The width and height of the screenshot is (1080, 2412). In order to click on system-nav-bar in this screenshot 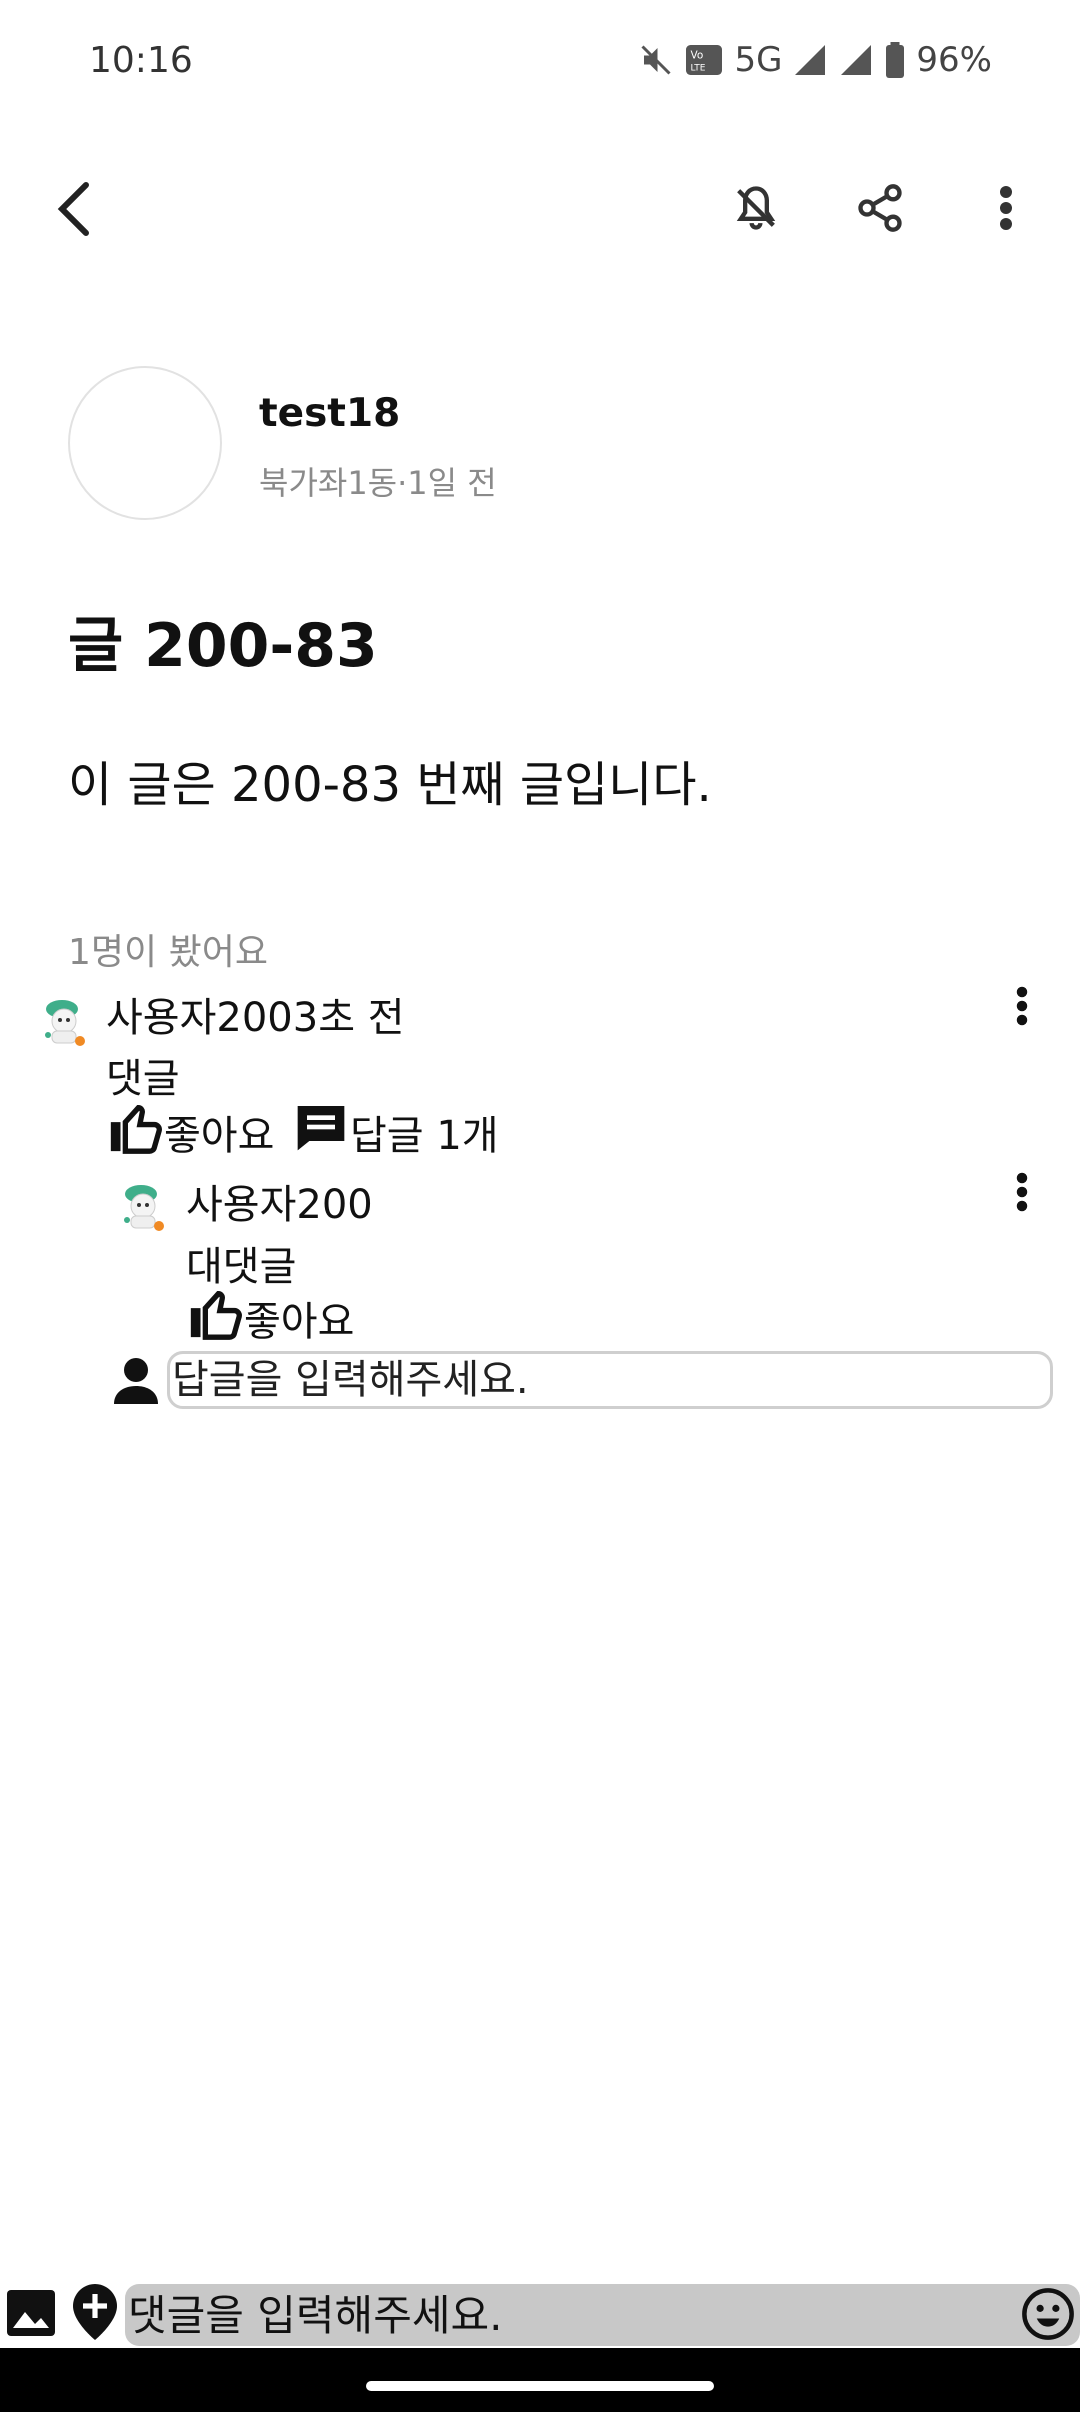, I will do `click(540, 2380)`.